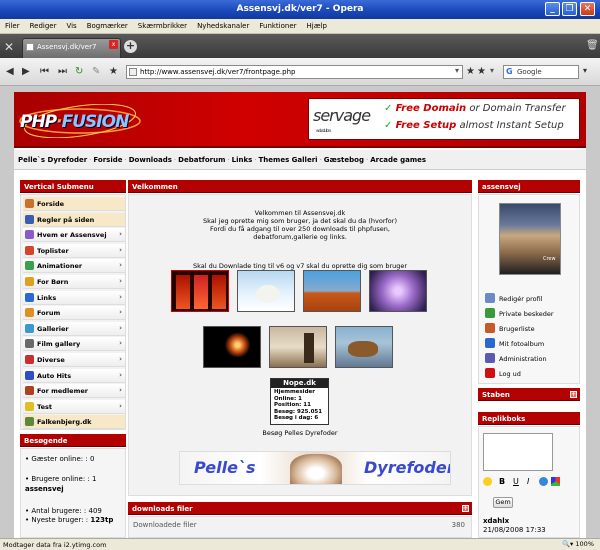 Image resolution: width=600 pixels, height=550 pixels. I want to click on bookmark-star-icon: ★, so click(113, 71).